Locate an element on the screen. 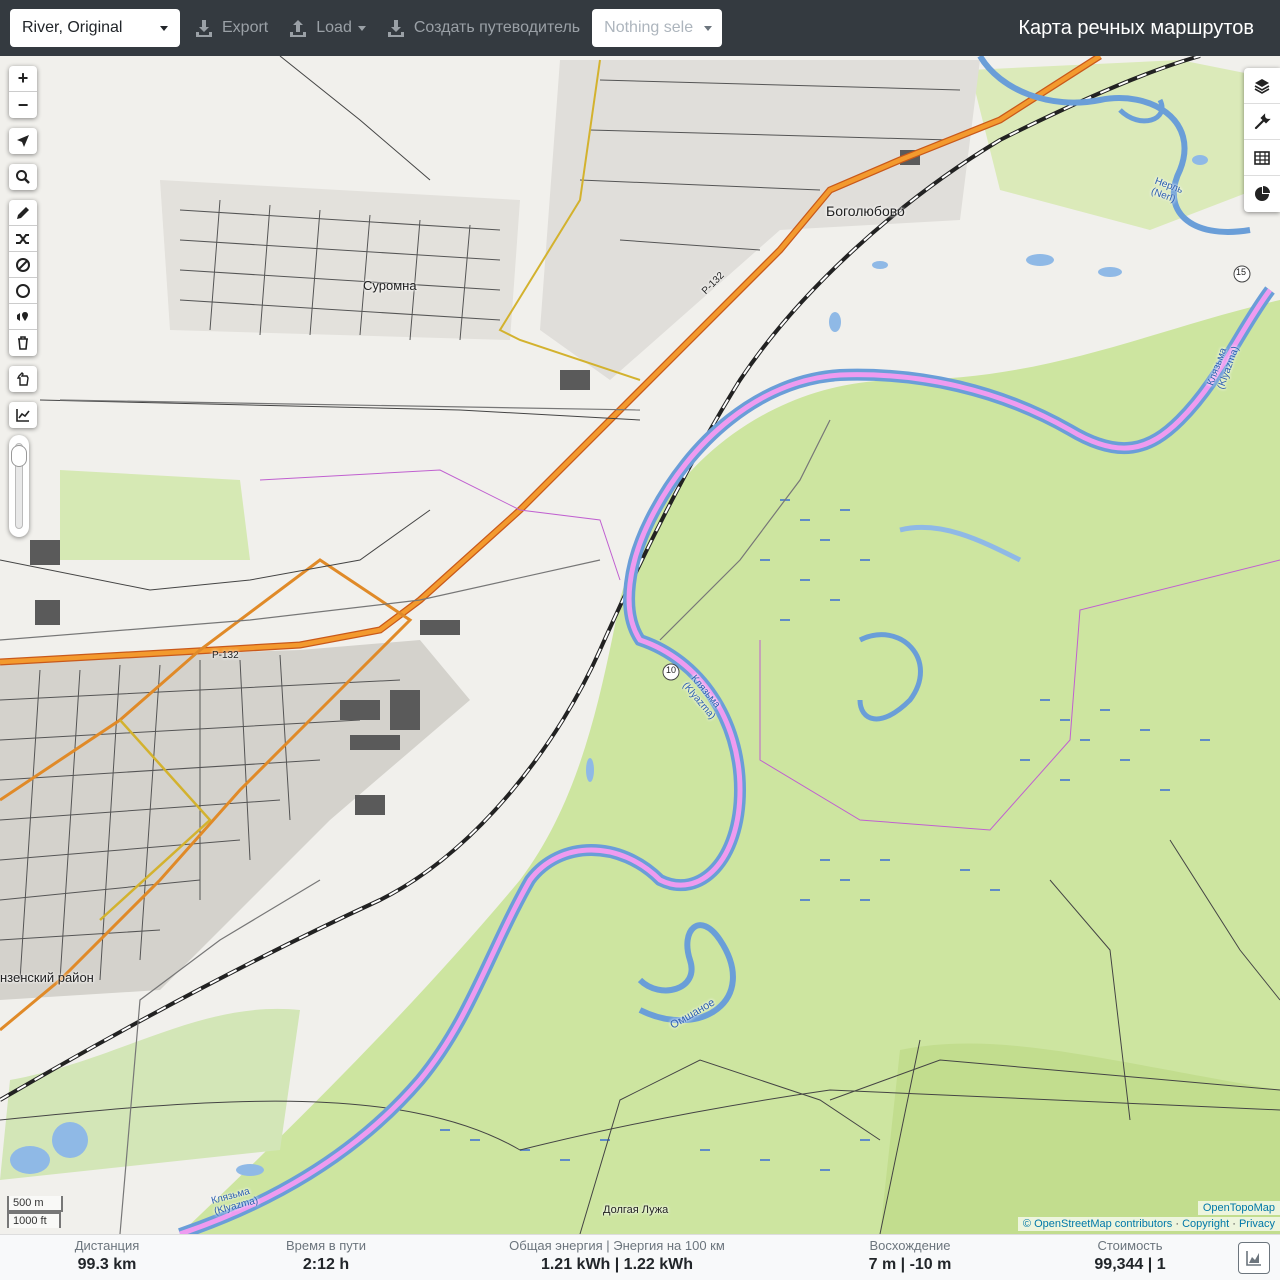 This screenshot has width=1280, height=1280. line-chart-icon is located at coordinates (23, 415).